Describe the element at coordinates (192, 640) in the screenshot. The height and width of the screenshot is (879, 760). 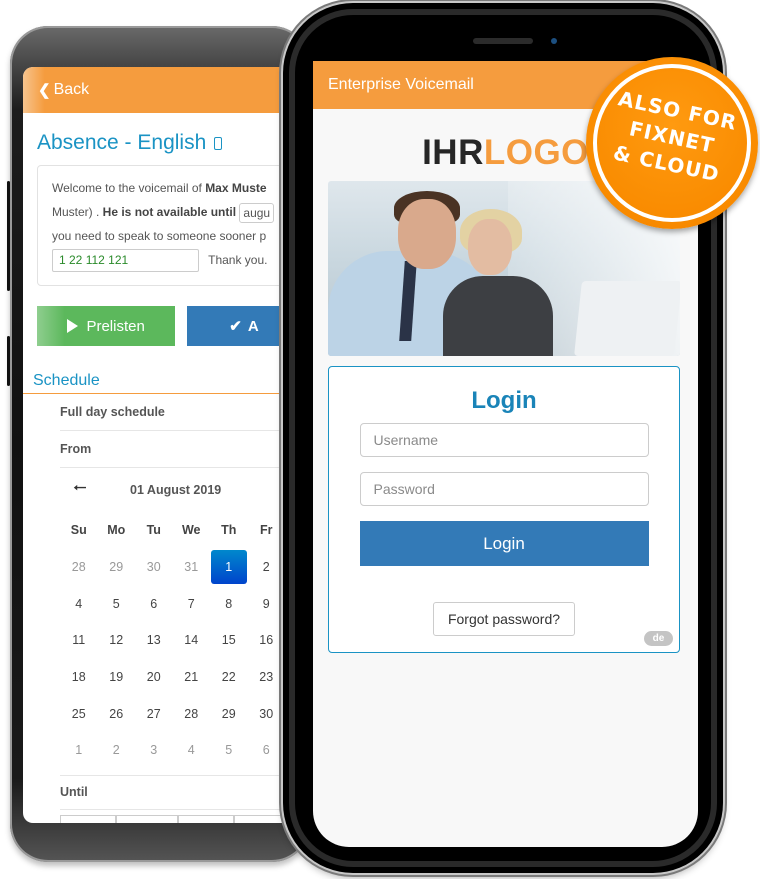
I see `calendar-day: 14` at that location.